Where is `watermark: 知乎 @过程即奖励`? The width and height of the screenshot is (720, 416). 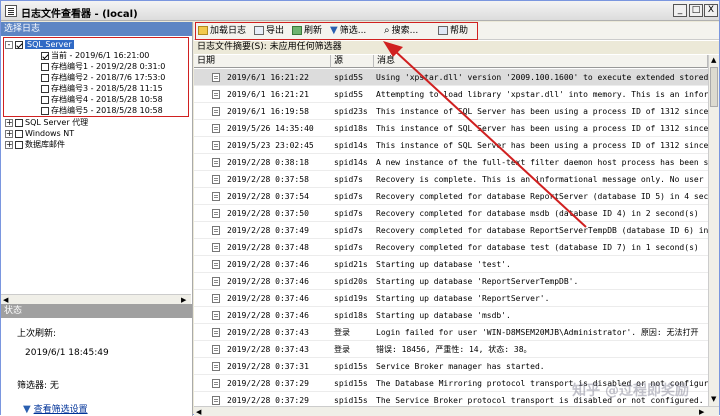
watermark: 知乎 @过程即奖励 is located at coordinates (630, 391).